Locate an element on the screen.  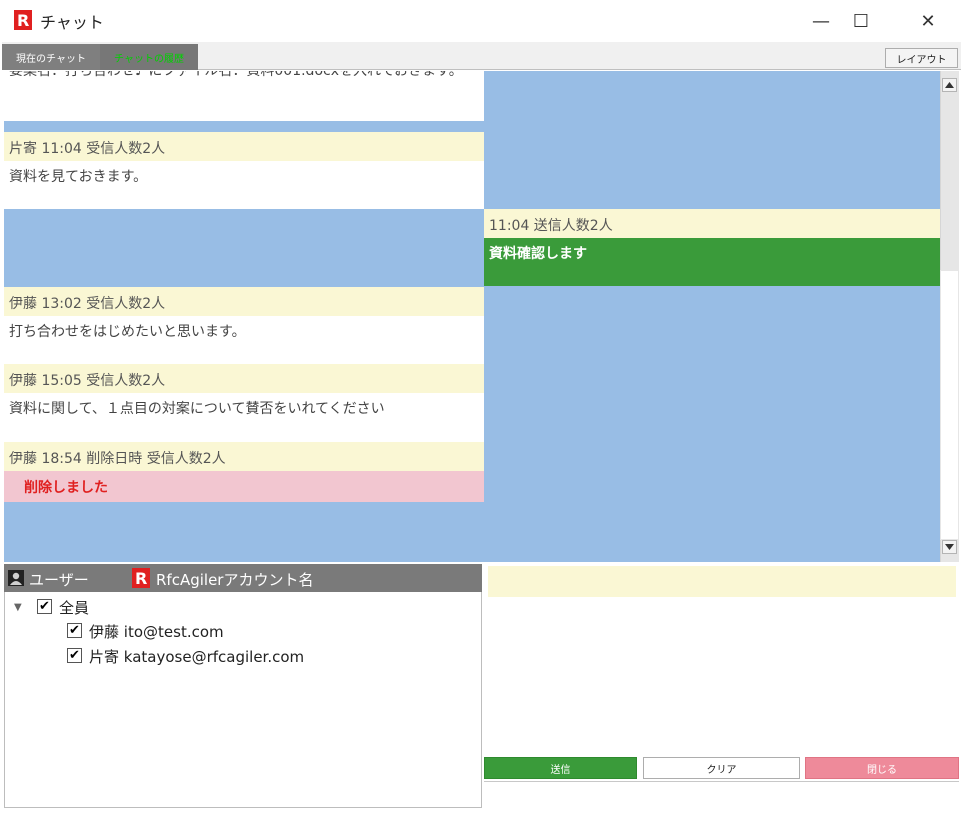
message-header: 伊藤 13:02 受信人数2人 is located at coordinates (244, 301).